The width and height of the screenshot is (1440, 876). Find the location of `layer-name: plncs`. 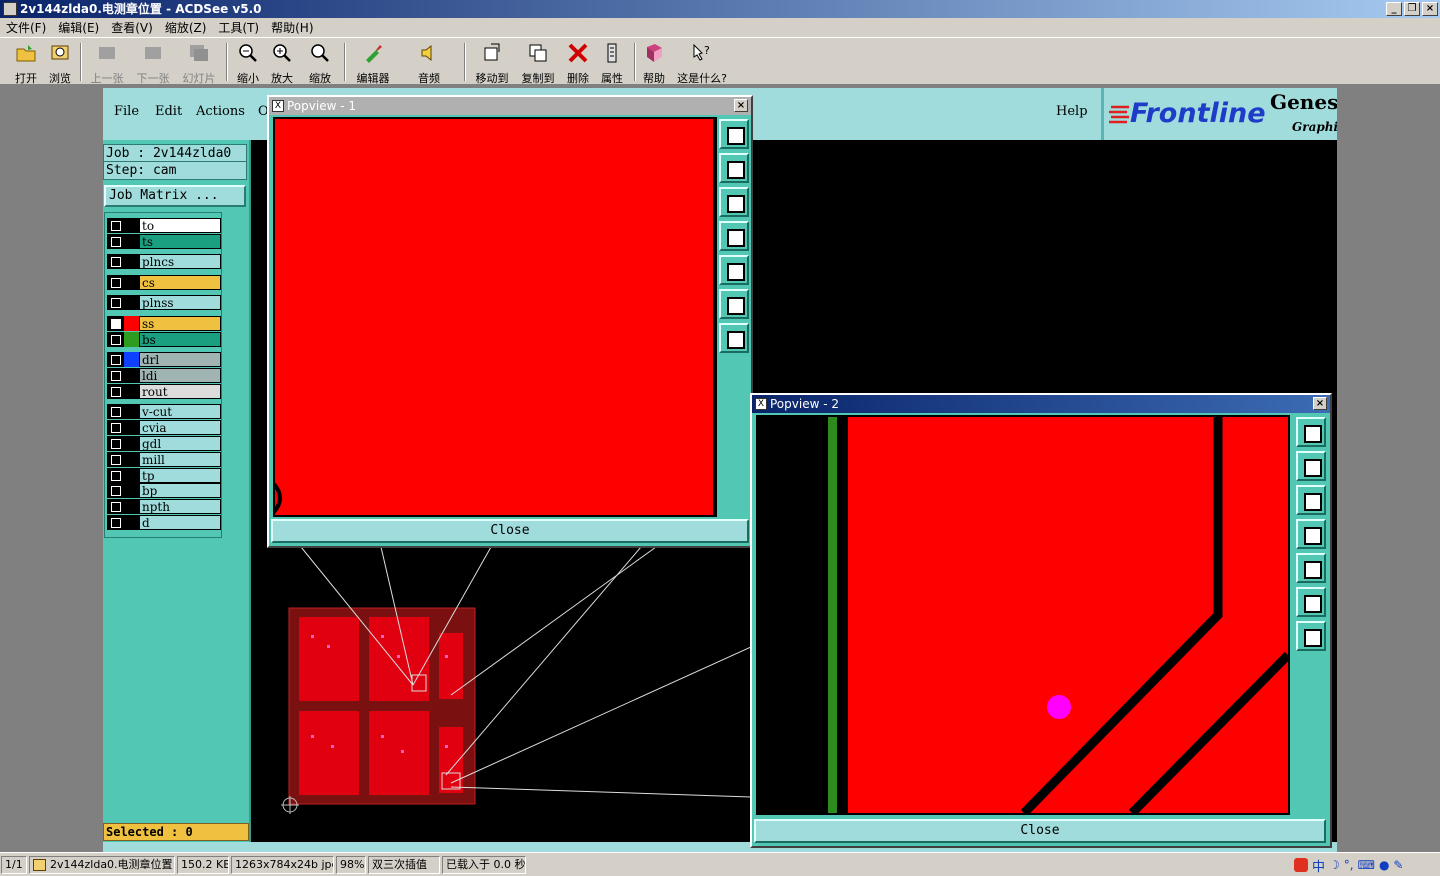

layer-name: plncs is located at coordinates (180, 261).